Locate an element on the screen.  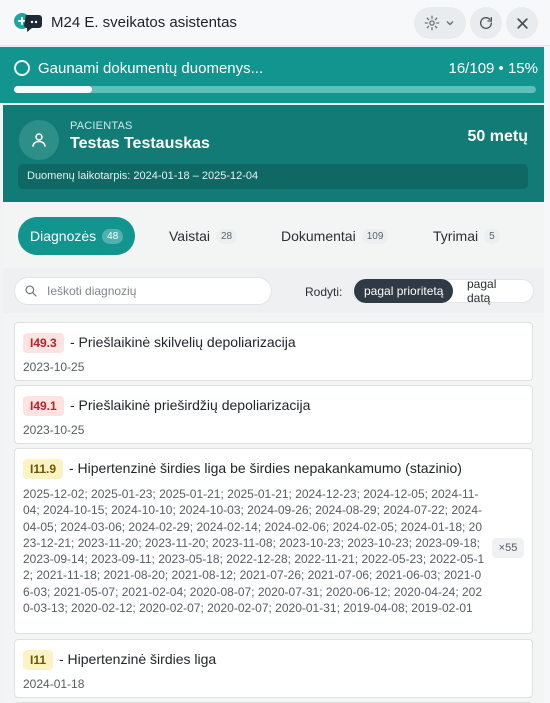
diagnosis-date: 2024-01-18 is located at coordinates (54, 684).